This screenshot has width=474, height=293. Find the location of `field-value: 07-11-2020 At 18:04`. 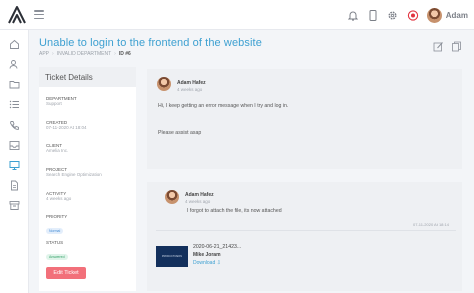

field-value: 07-11-2020 At 18:04 is located at coordinates (66, 127).